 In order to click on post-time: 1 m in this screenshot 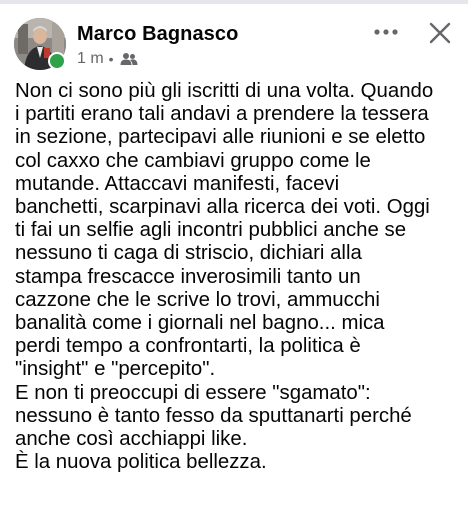, I will do `click(90, 59)`.